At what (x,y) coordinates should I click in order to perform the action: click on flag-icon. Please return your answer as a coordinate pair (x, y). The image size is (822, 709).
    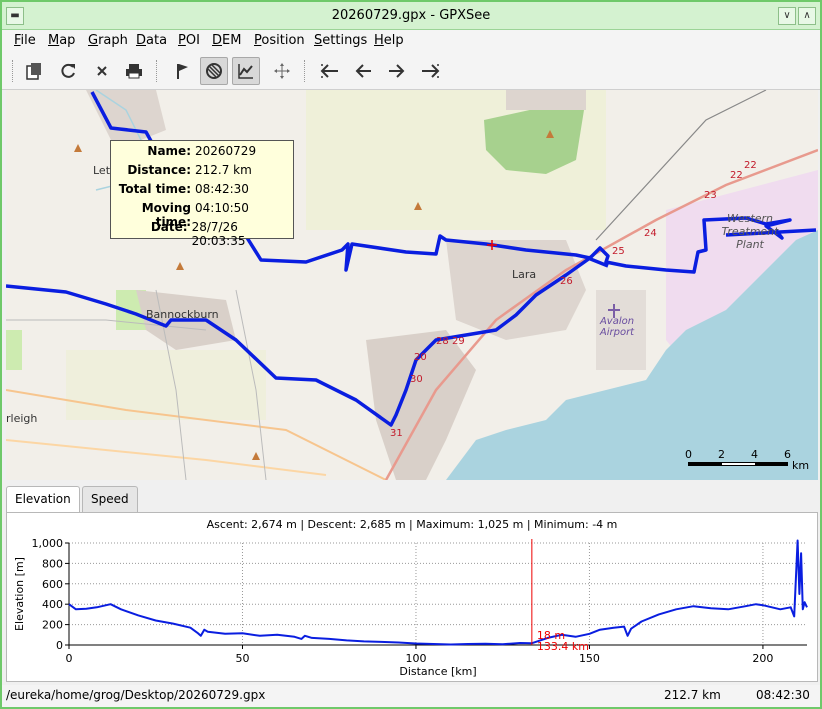
    Looking at the image, I should click on (182, 71).